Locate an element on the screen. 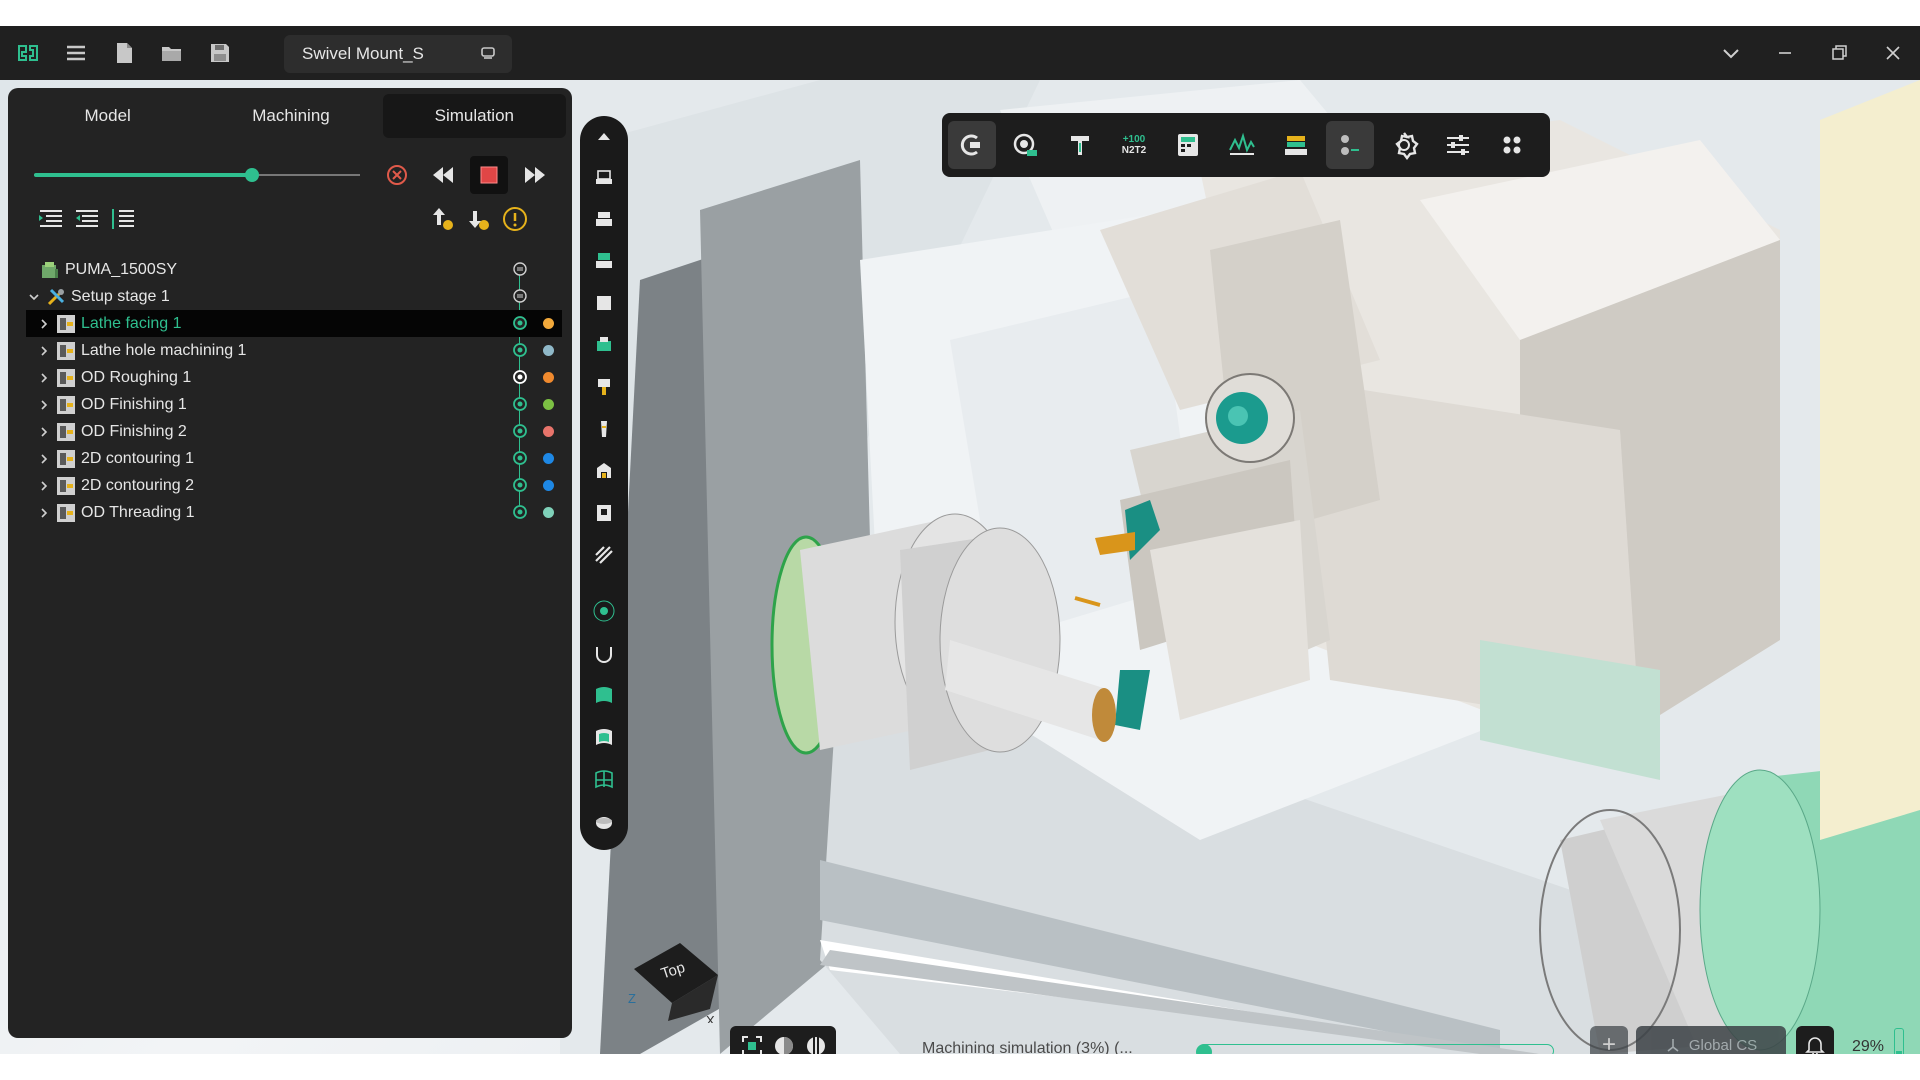 This screenshot has width=1920, height=1080. simulation-progress-thumb is located at coordinates (1204, 1049).